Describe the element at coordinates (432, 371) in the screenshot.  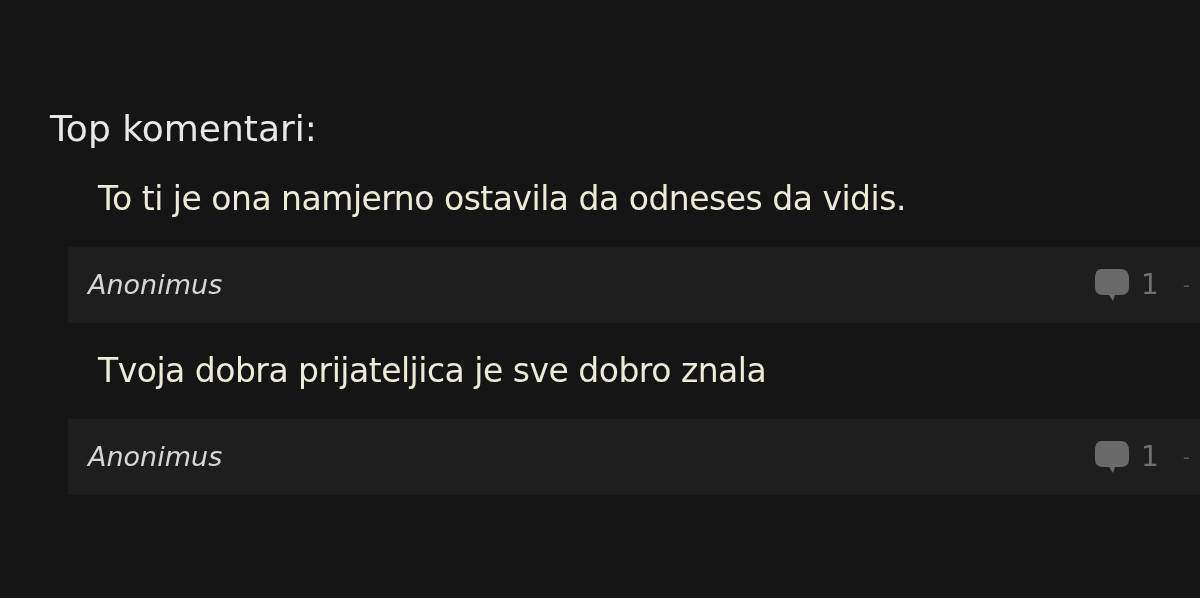
I see `comment-text: Tvoja dobra prijateljica je sve dobro znala` at that location.